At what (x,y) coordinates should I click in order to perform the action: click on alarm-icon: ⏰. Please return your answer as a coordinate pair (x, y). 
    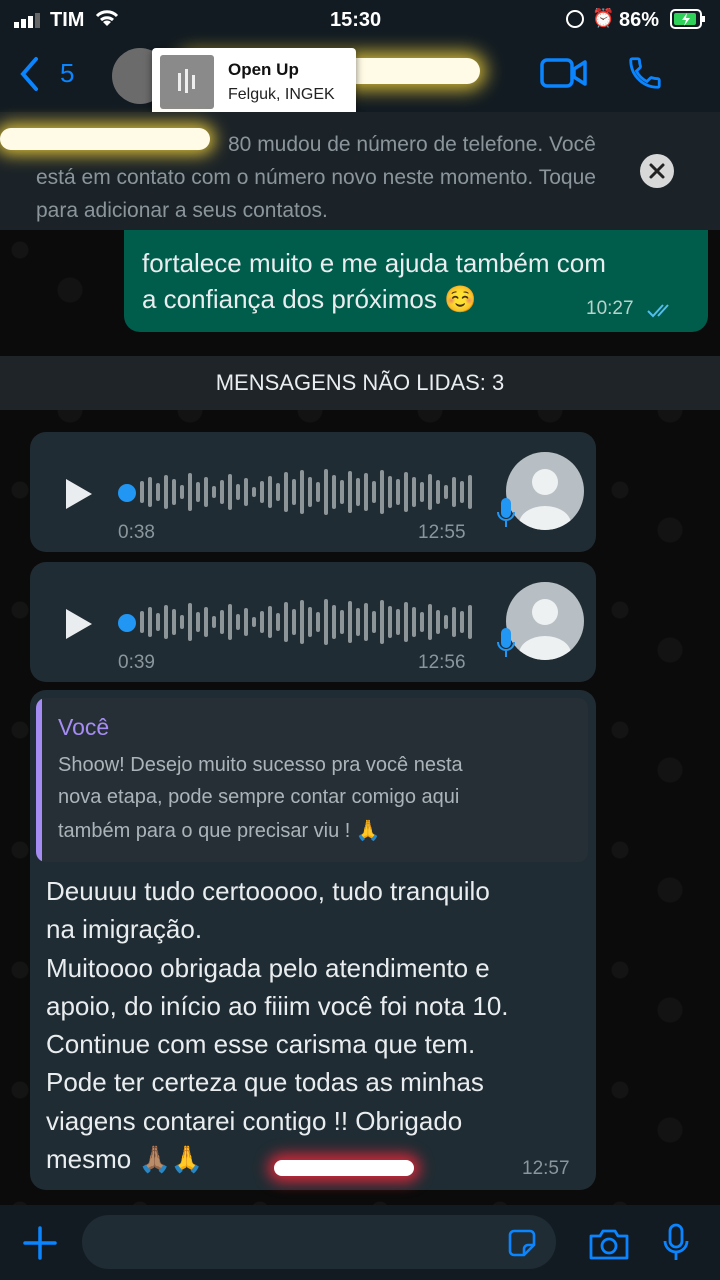
    Looking at the image, I should click on (603, 18).